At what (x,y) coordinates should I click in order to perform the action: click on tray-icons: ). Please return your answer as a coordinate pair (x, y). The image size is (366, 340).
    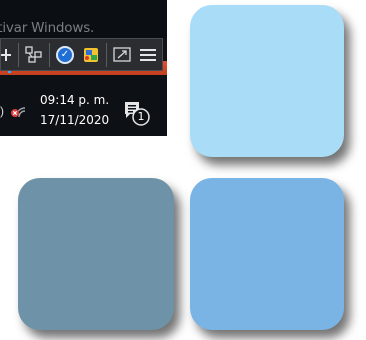
    Looking at the image, I should click on (14, 111).